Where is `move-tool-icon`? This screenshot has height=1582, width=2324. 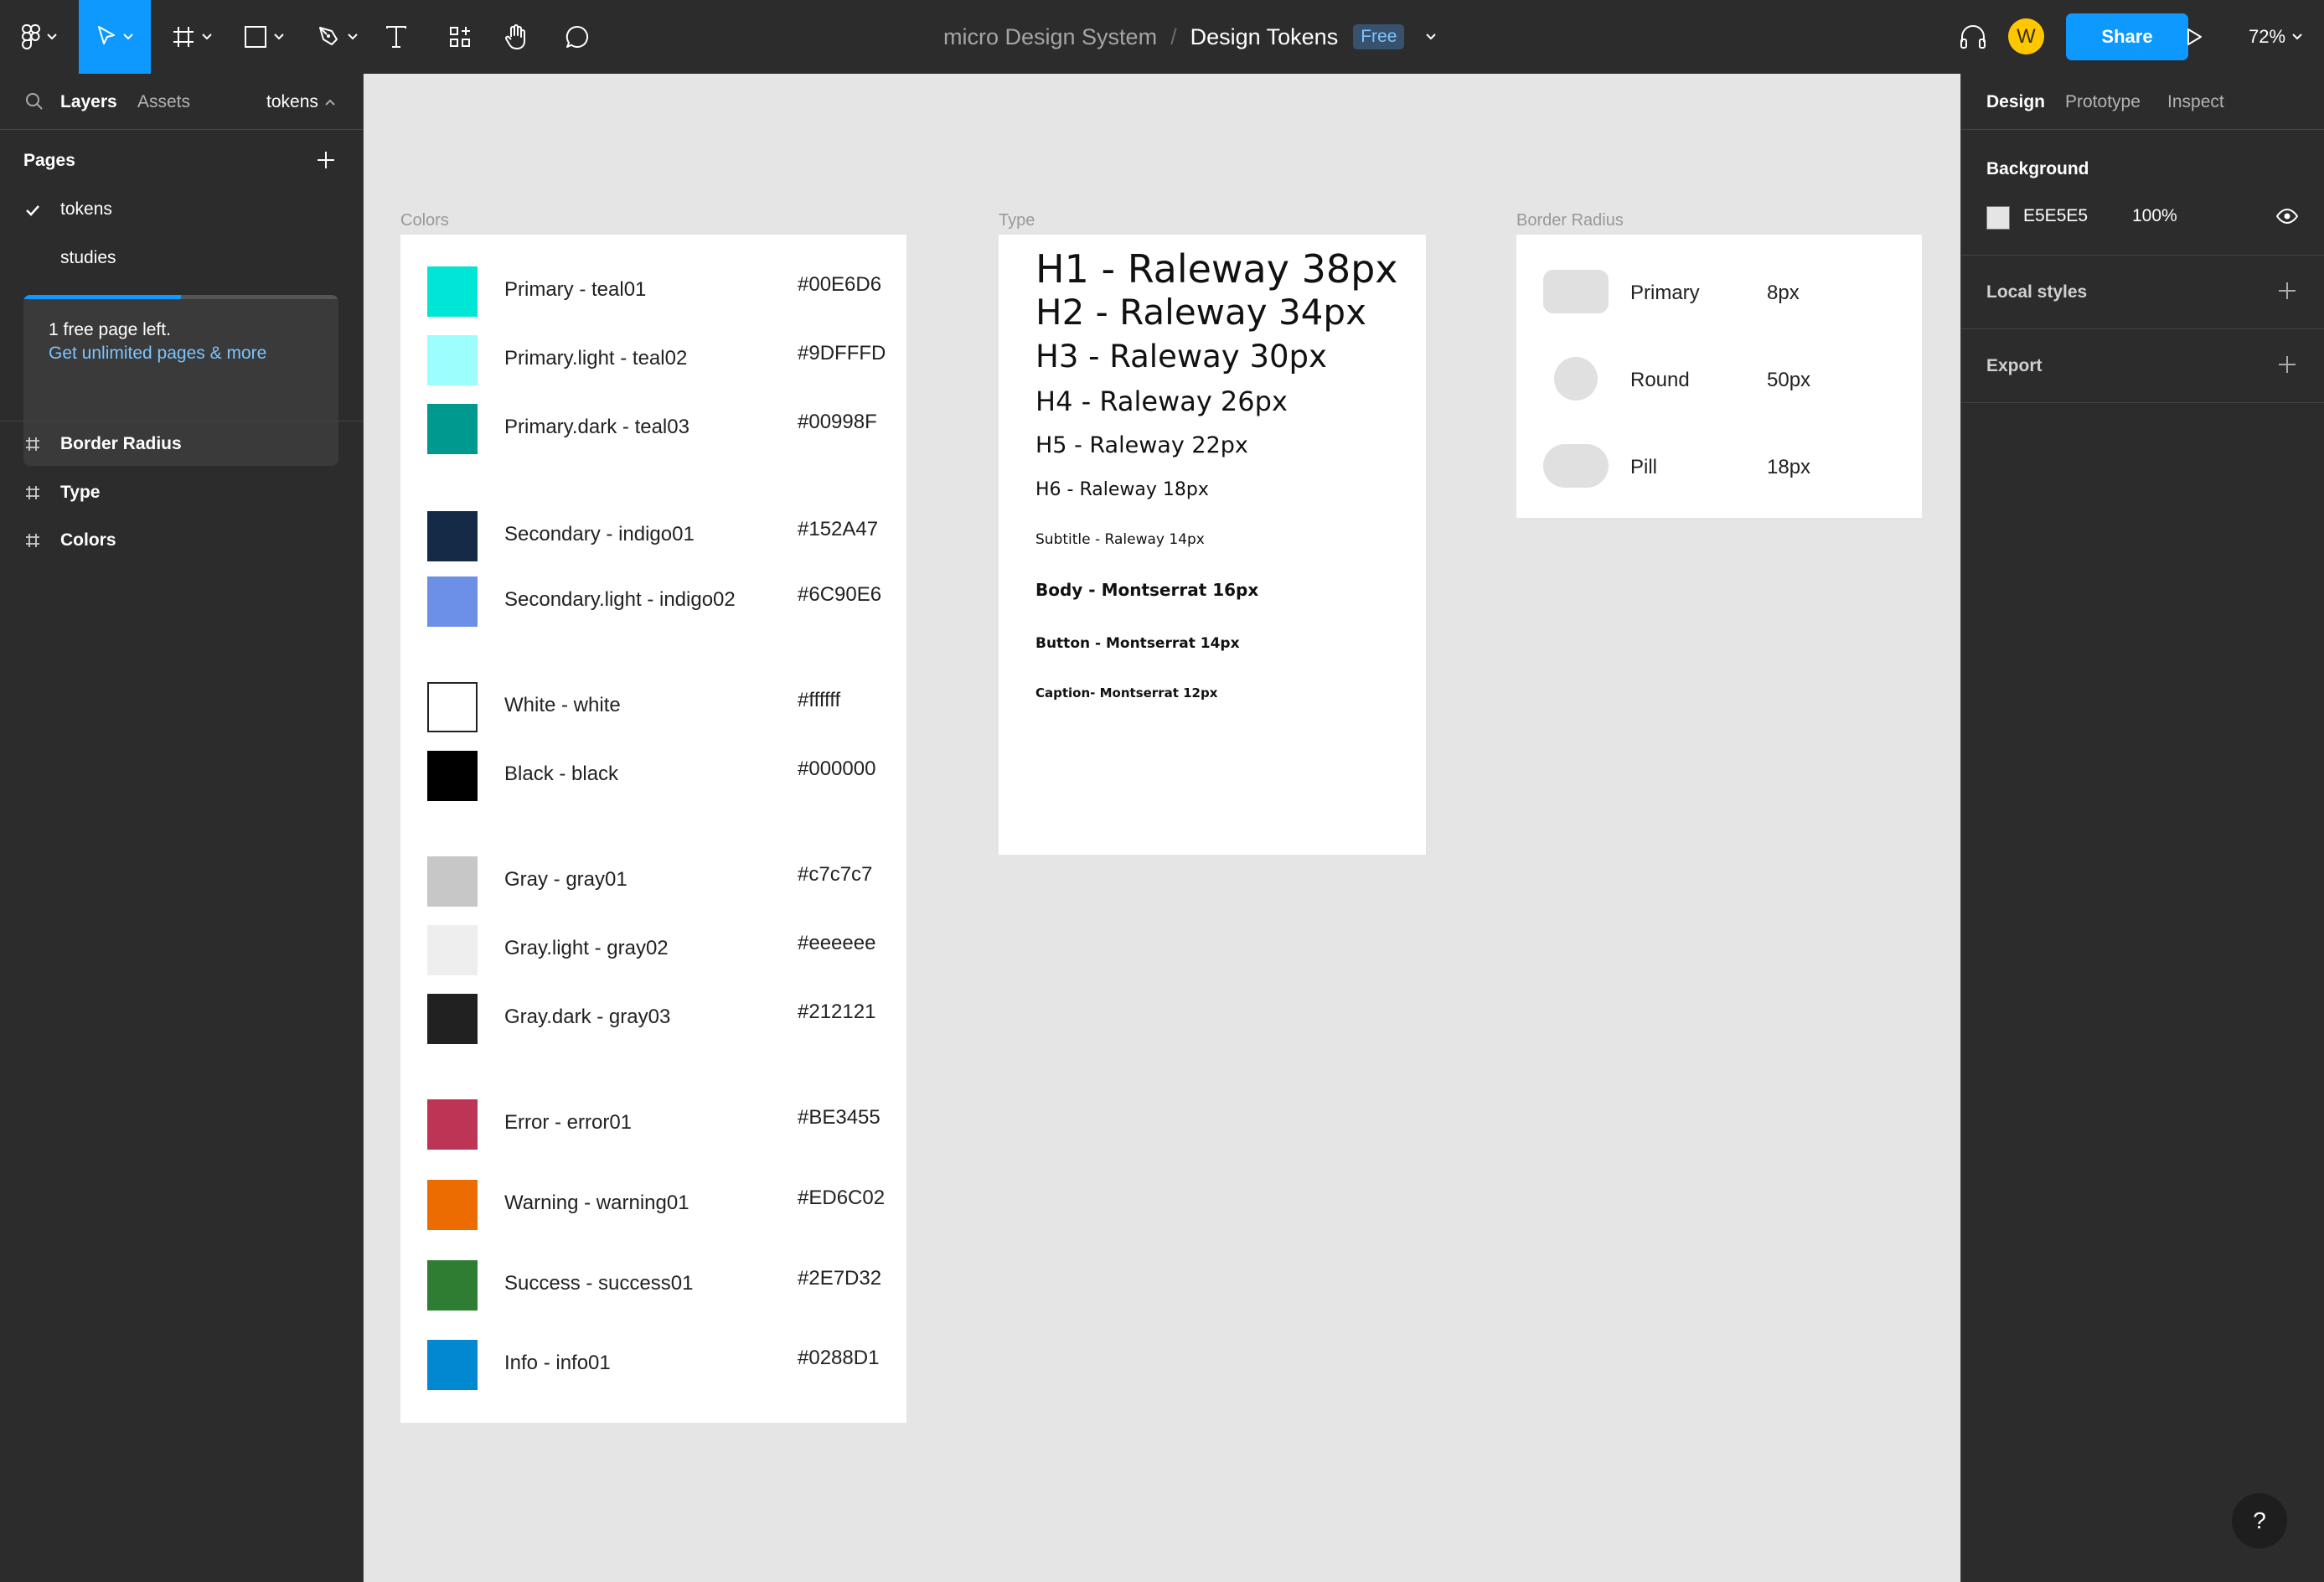
move-tool-icon is located at coordinates (106, 35).